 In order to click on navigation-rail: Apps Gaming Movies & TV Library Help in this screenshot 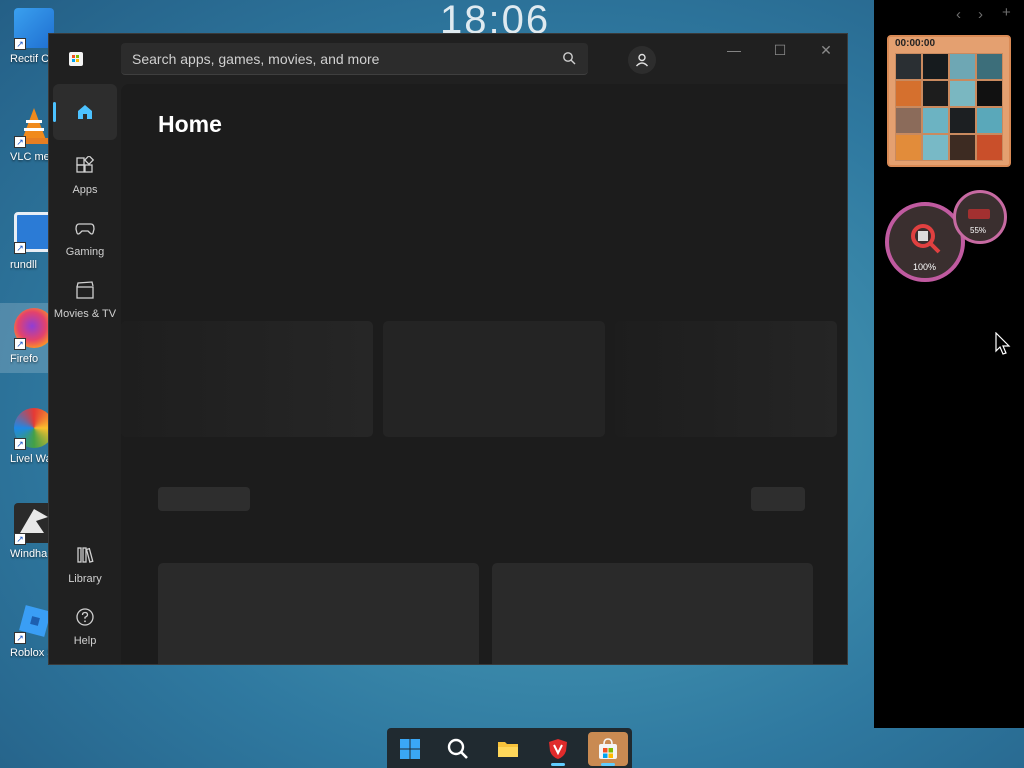, I will do `click(85, 374)`.